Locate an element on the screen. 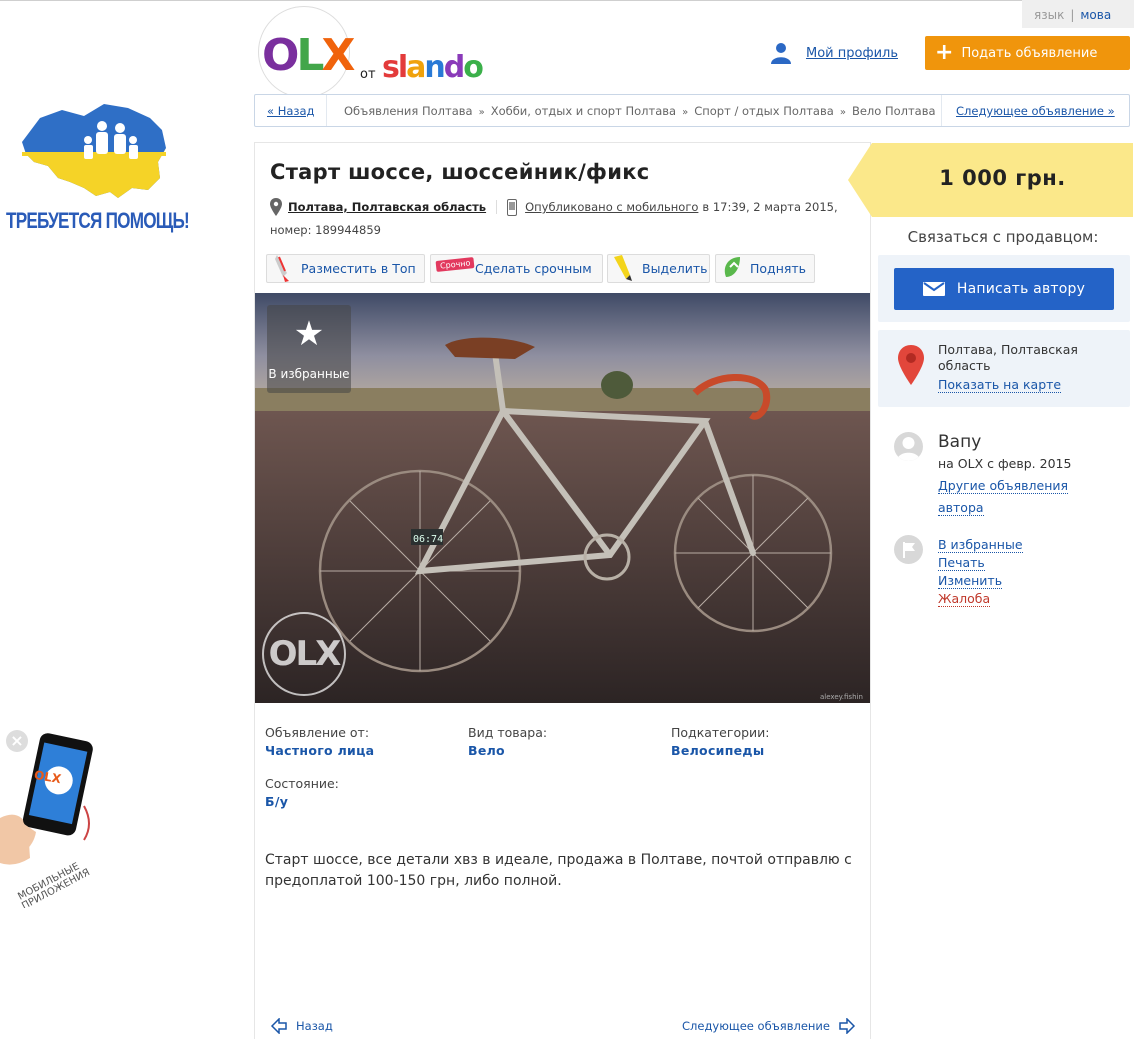 The width and height of the screenshot is (1134, 1039). promote-top-button: Разместить в Топ is located at coordinates (345, 268).